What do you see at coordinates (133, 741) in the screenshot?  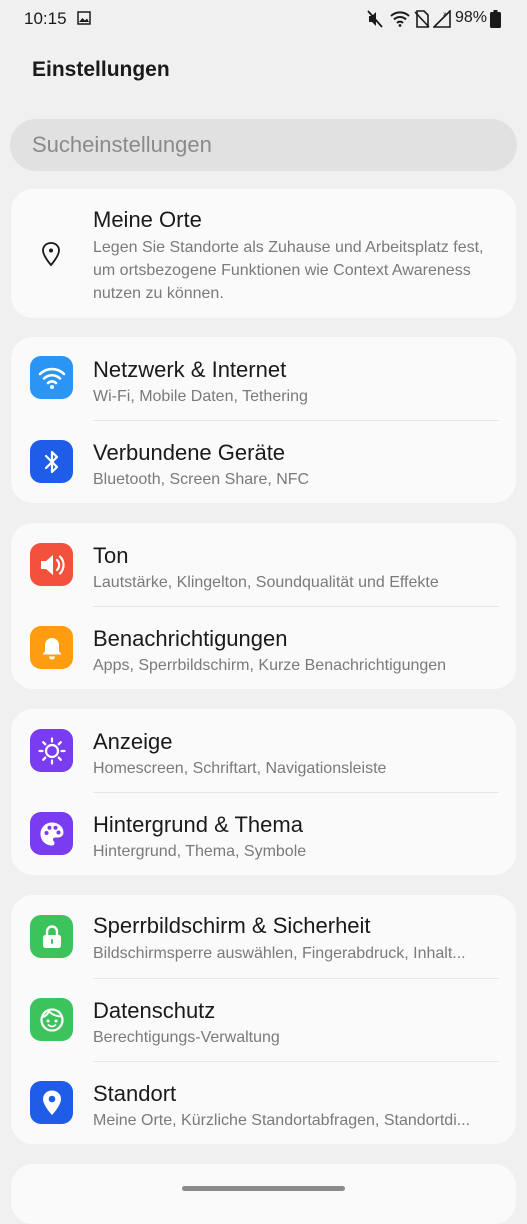 I see `settings-item-title: Anzeige` at bounding box center [133, 741].